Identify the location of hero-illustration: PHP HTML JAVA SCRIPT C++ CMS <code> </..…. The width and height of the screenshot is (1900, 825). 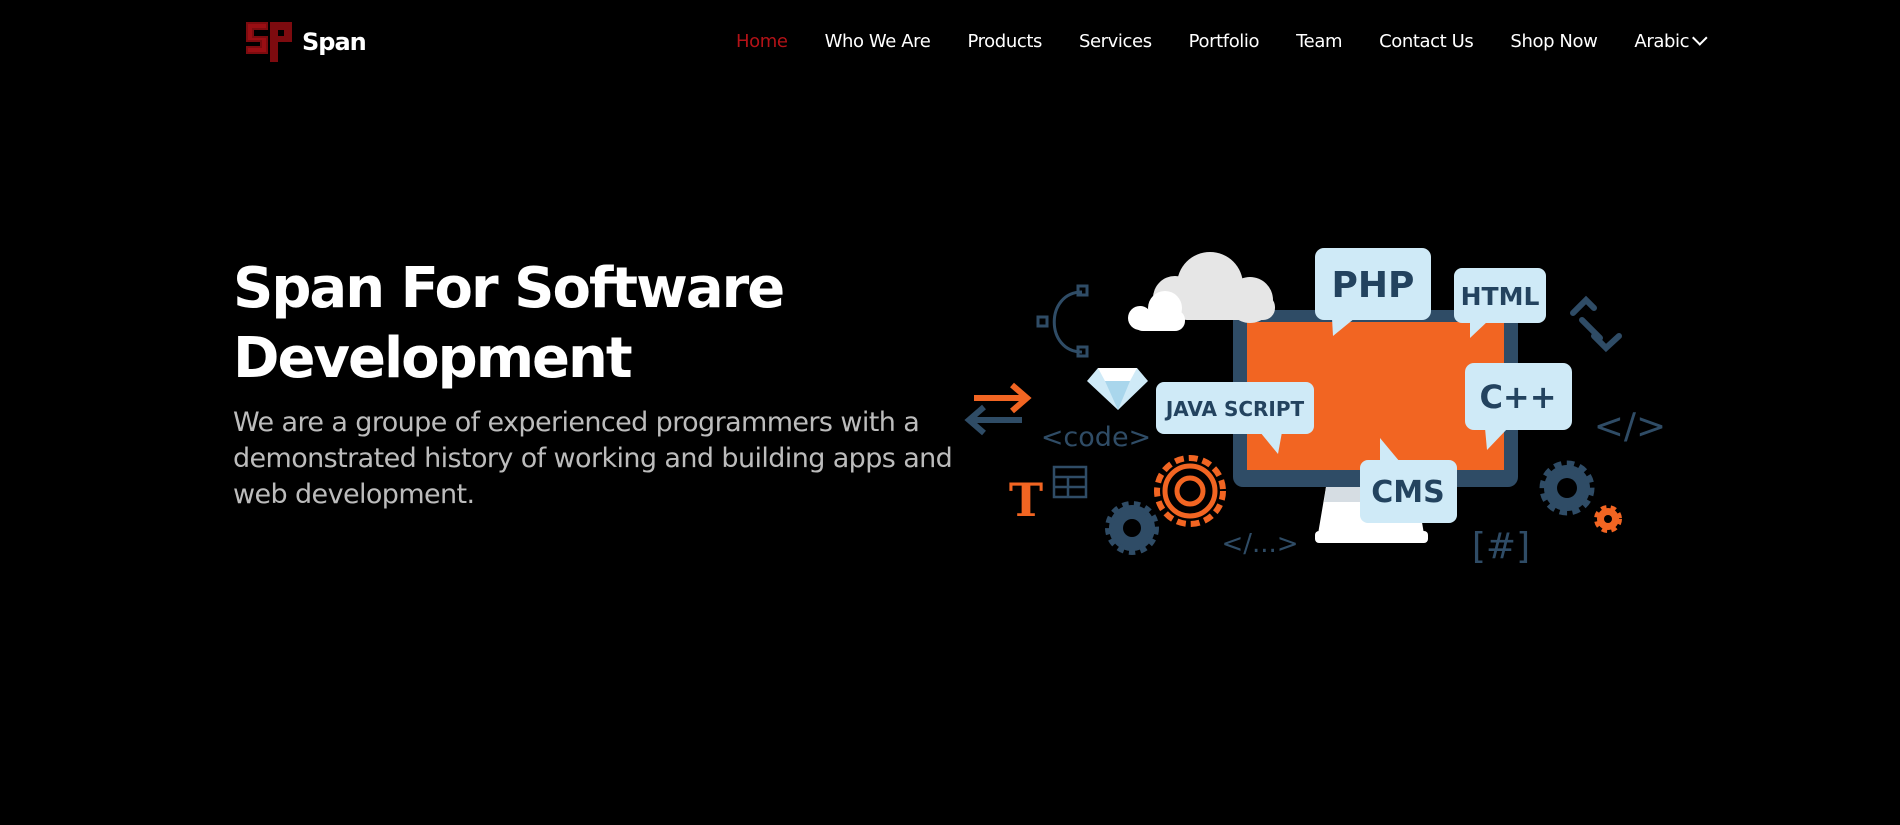
(1315, 407).